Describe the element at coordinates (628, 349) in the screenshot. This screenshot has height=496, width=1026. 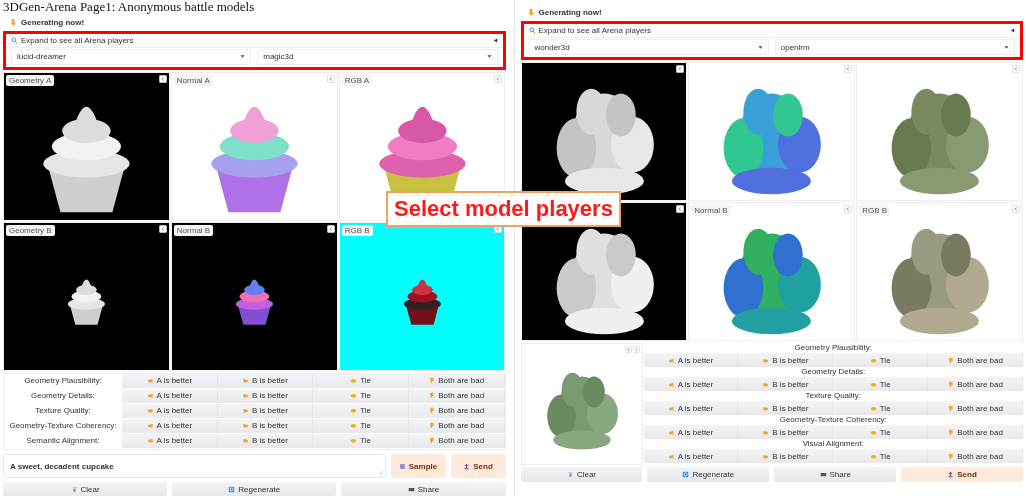
I see `download-icon` at that location.